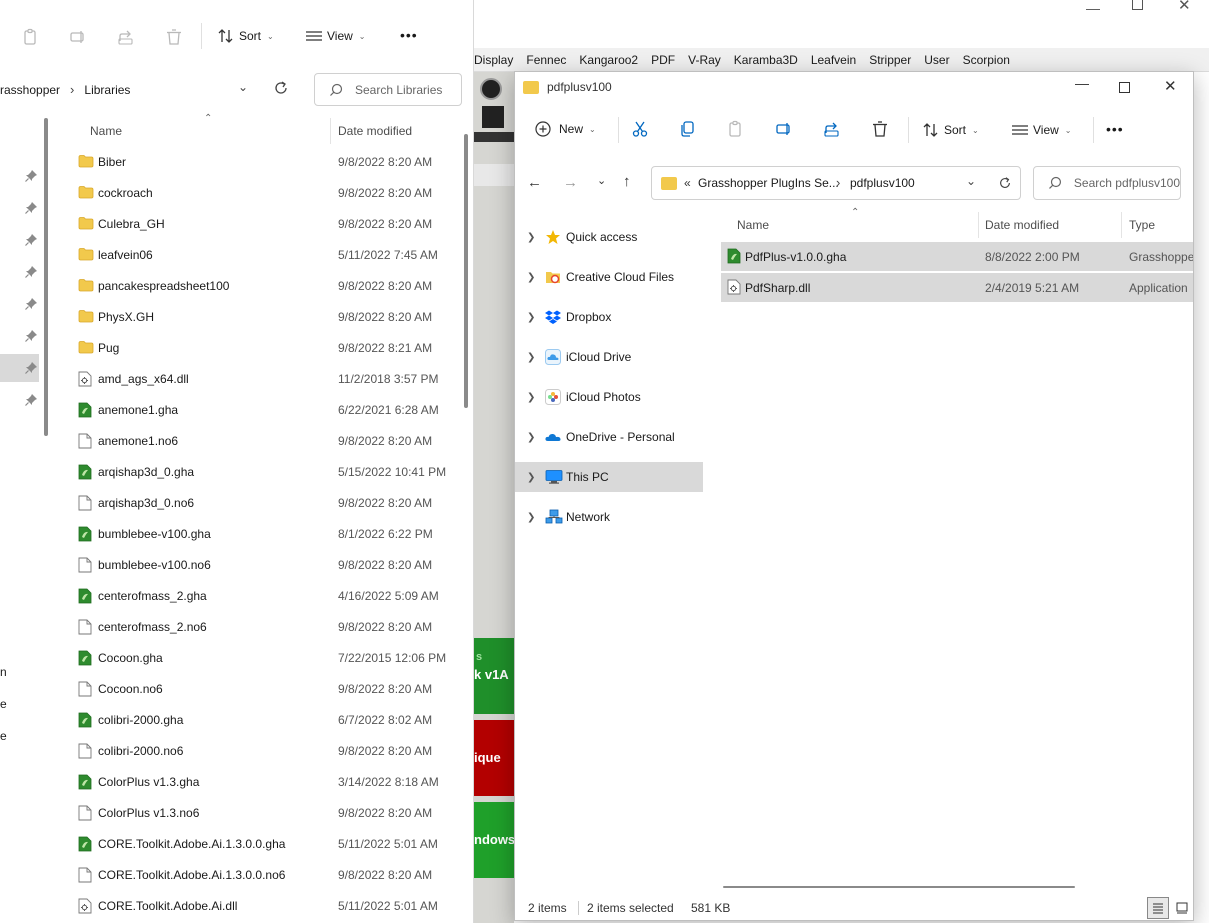 The width and height of the screenshot is (1209, 923). I want to click on grasshopper-tab: User, so click(936, 60).